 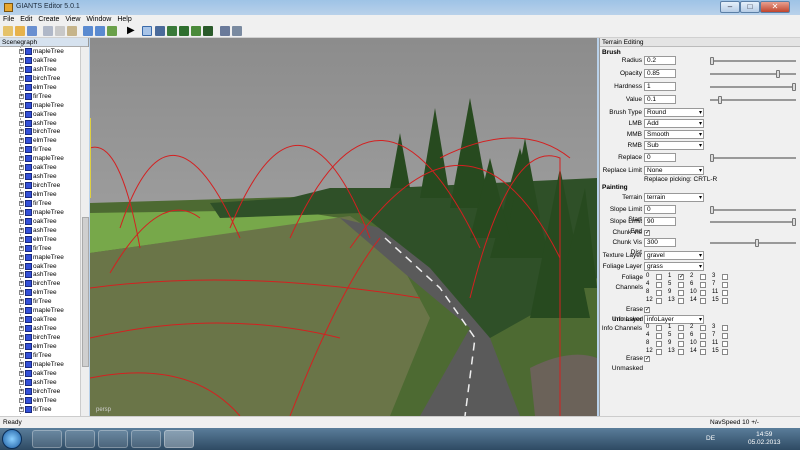 What do you see at coordinates (660, 86) in the screenshot?
I see `hardness-input: 1` at bounding box center [660, 86].